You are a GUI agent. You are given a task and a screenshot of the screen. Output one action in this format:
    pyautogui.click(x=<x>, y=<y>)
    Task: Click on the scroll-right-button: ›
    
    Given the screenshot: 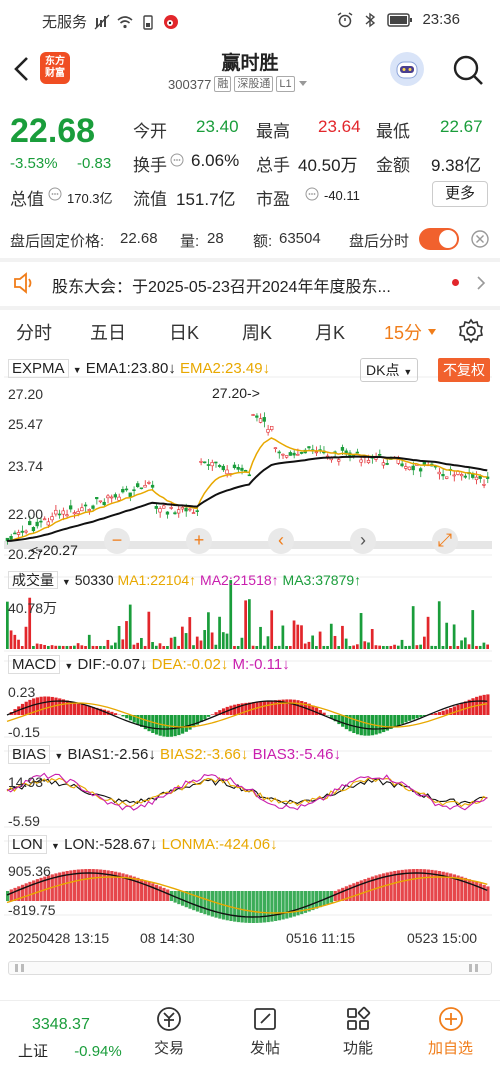 What is the action you would take?
    pyautogui.click(x=363, y=541)
    